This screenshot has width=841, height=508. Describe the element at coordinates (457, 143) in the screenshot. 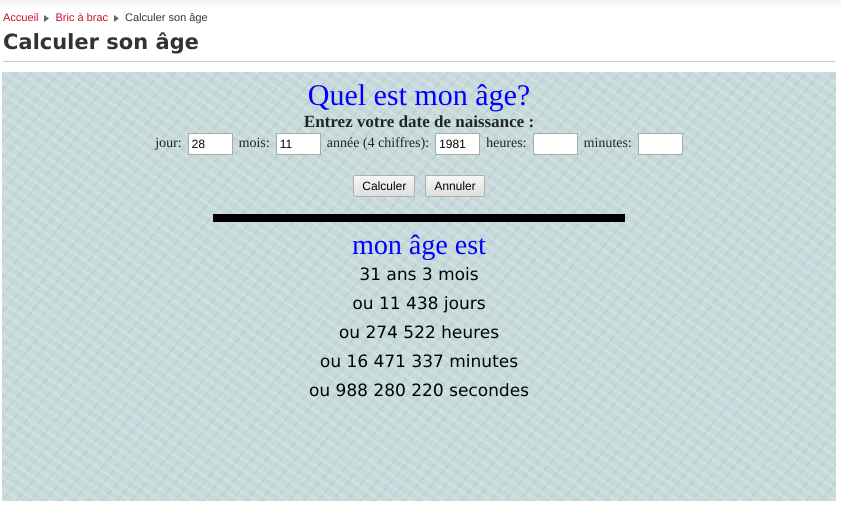

I see `input-field: 1981` at that location.